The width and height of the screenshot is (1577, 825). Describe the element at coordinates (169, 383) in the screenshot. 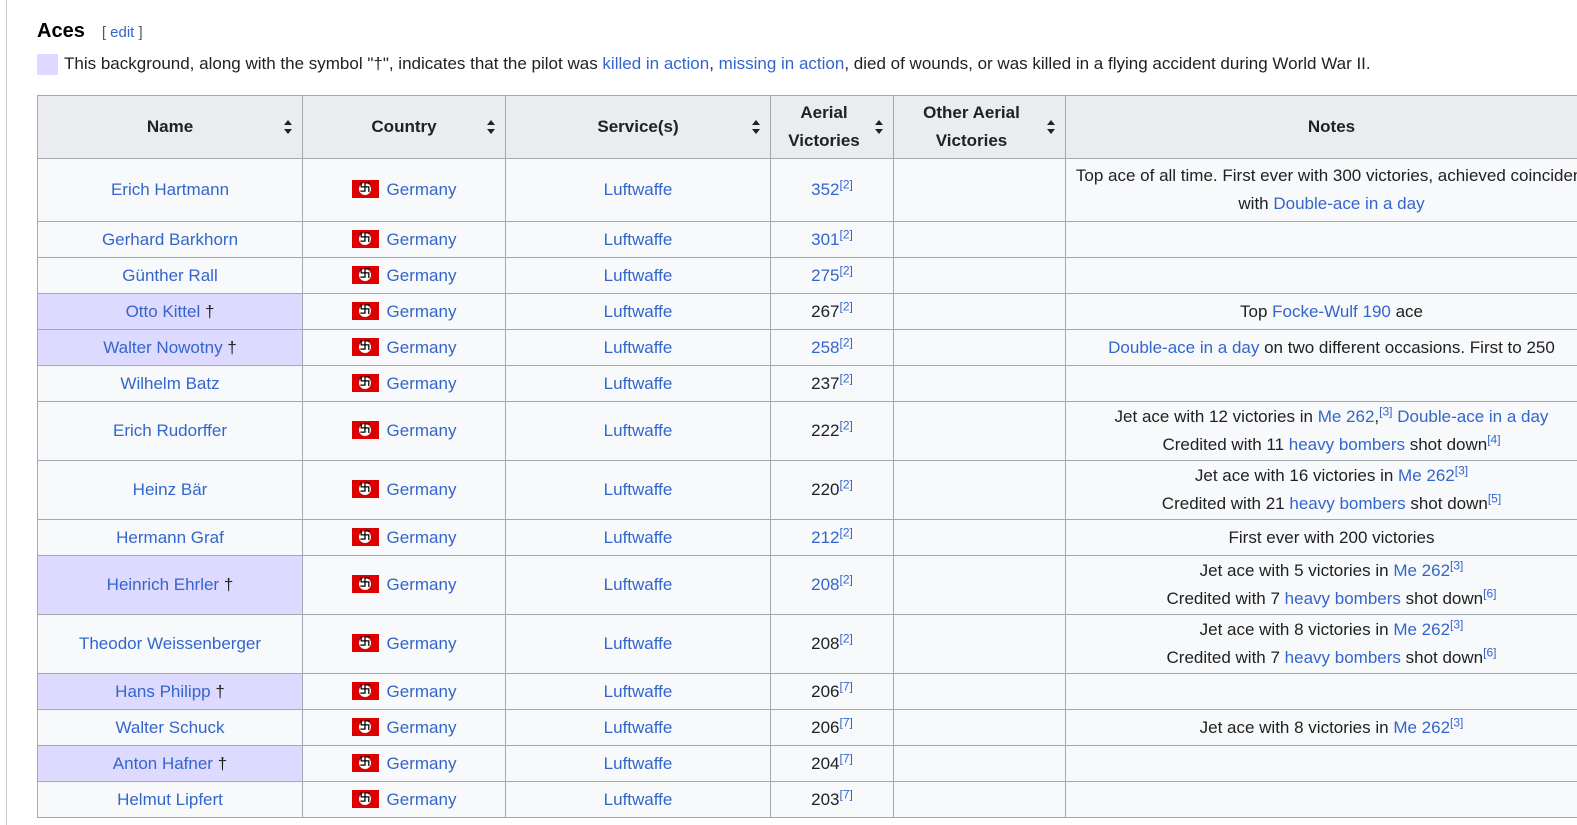

I see `pilot-name-link: Wilhelm Batz` at that location.